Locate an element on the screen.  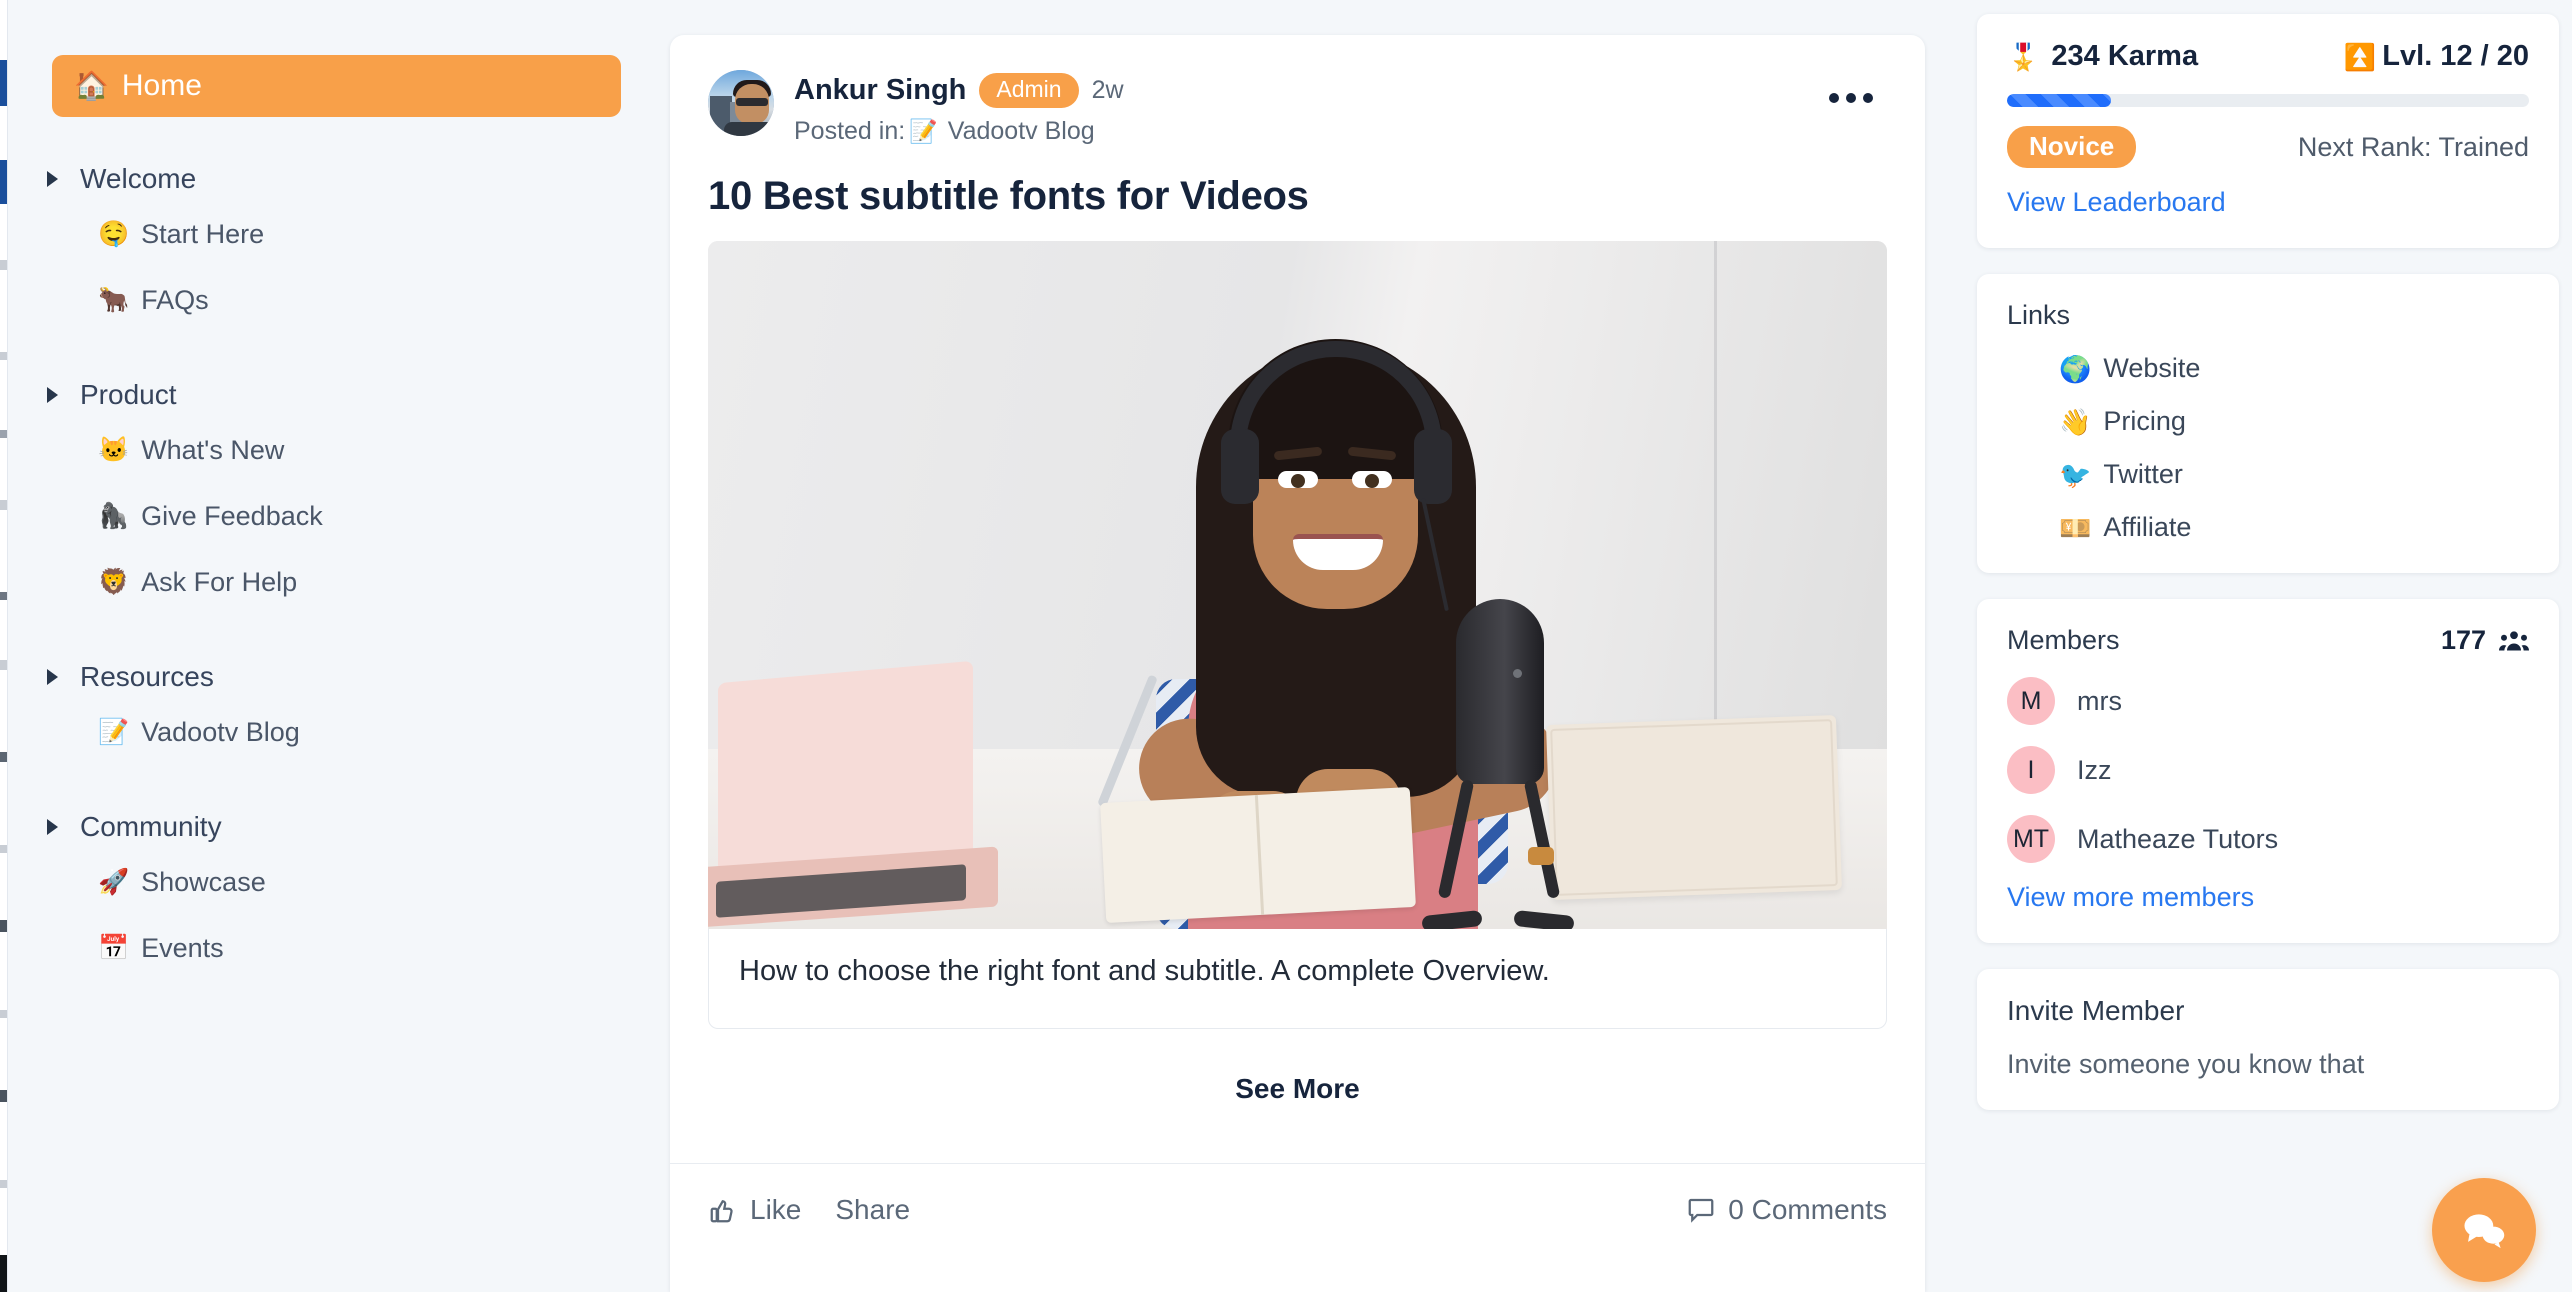
sidebar-group-community-header: Community is located at coordinates (336, 827).